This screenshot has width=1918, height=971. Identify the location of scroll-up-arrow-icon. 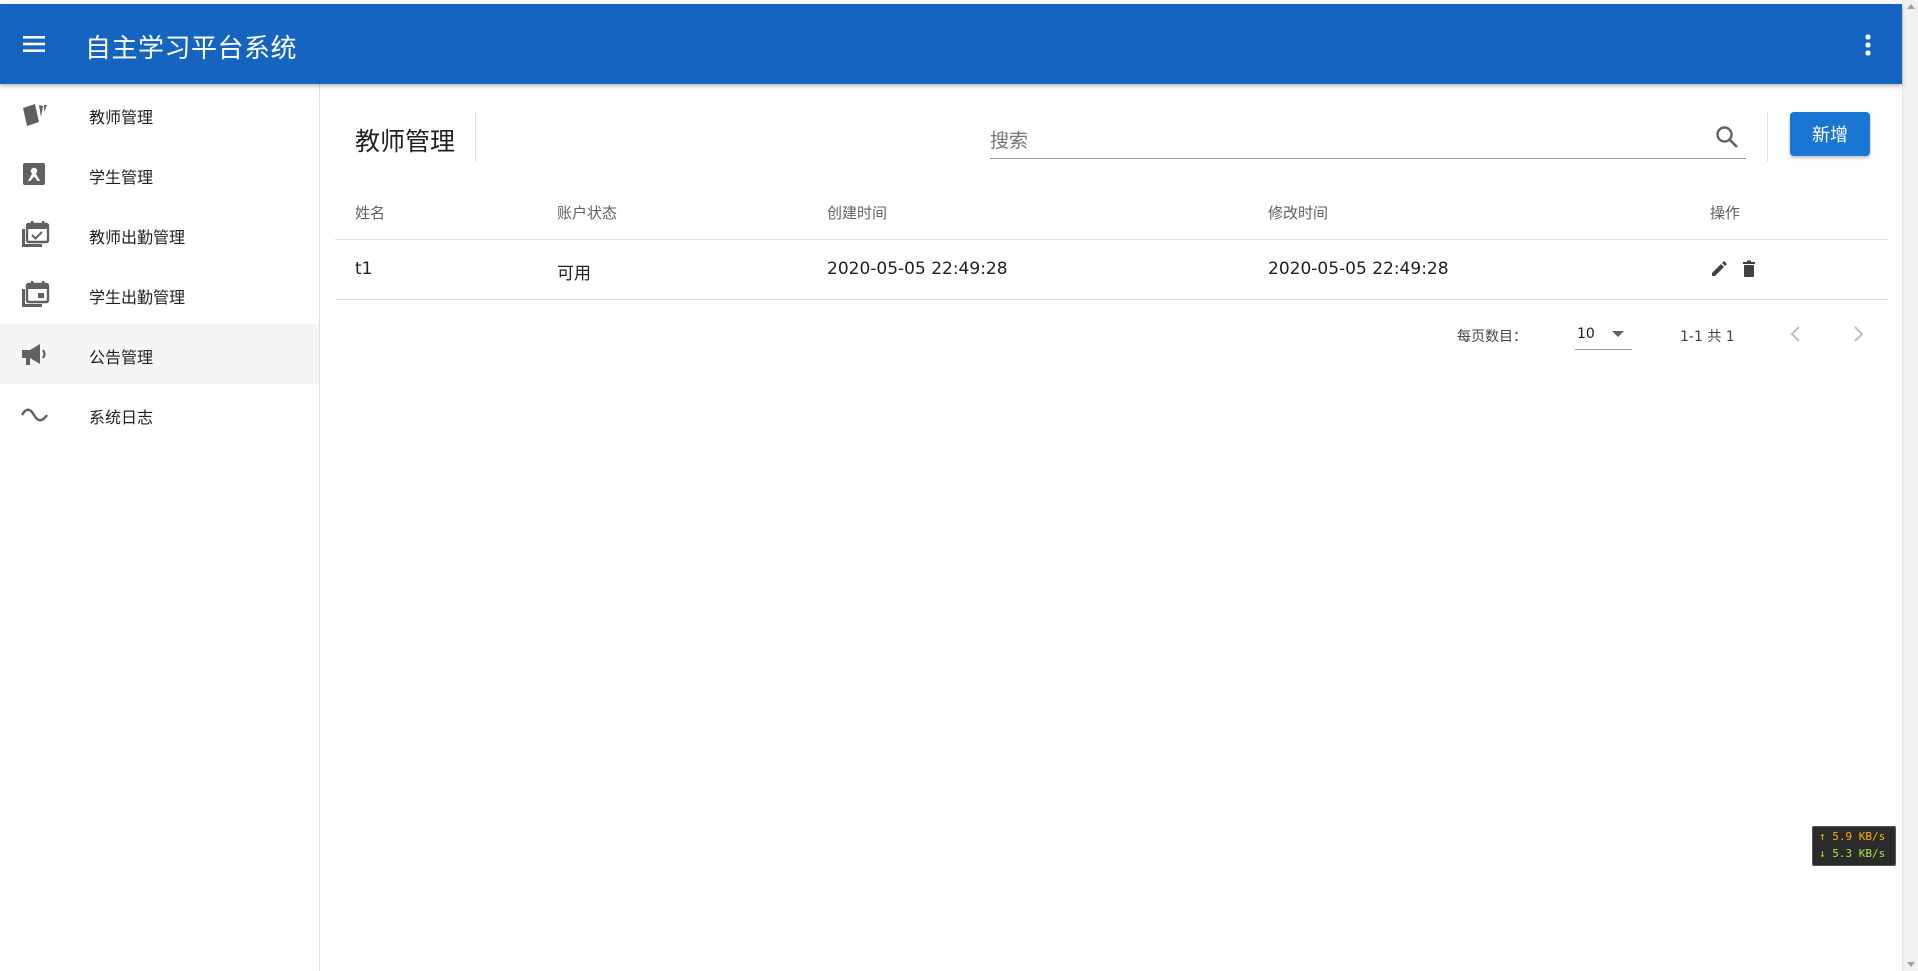
(1911, 6).